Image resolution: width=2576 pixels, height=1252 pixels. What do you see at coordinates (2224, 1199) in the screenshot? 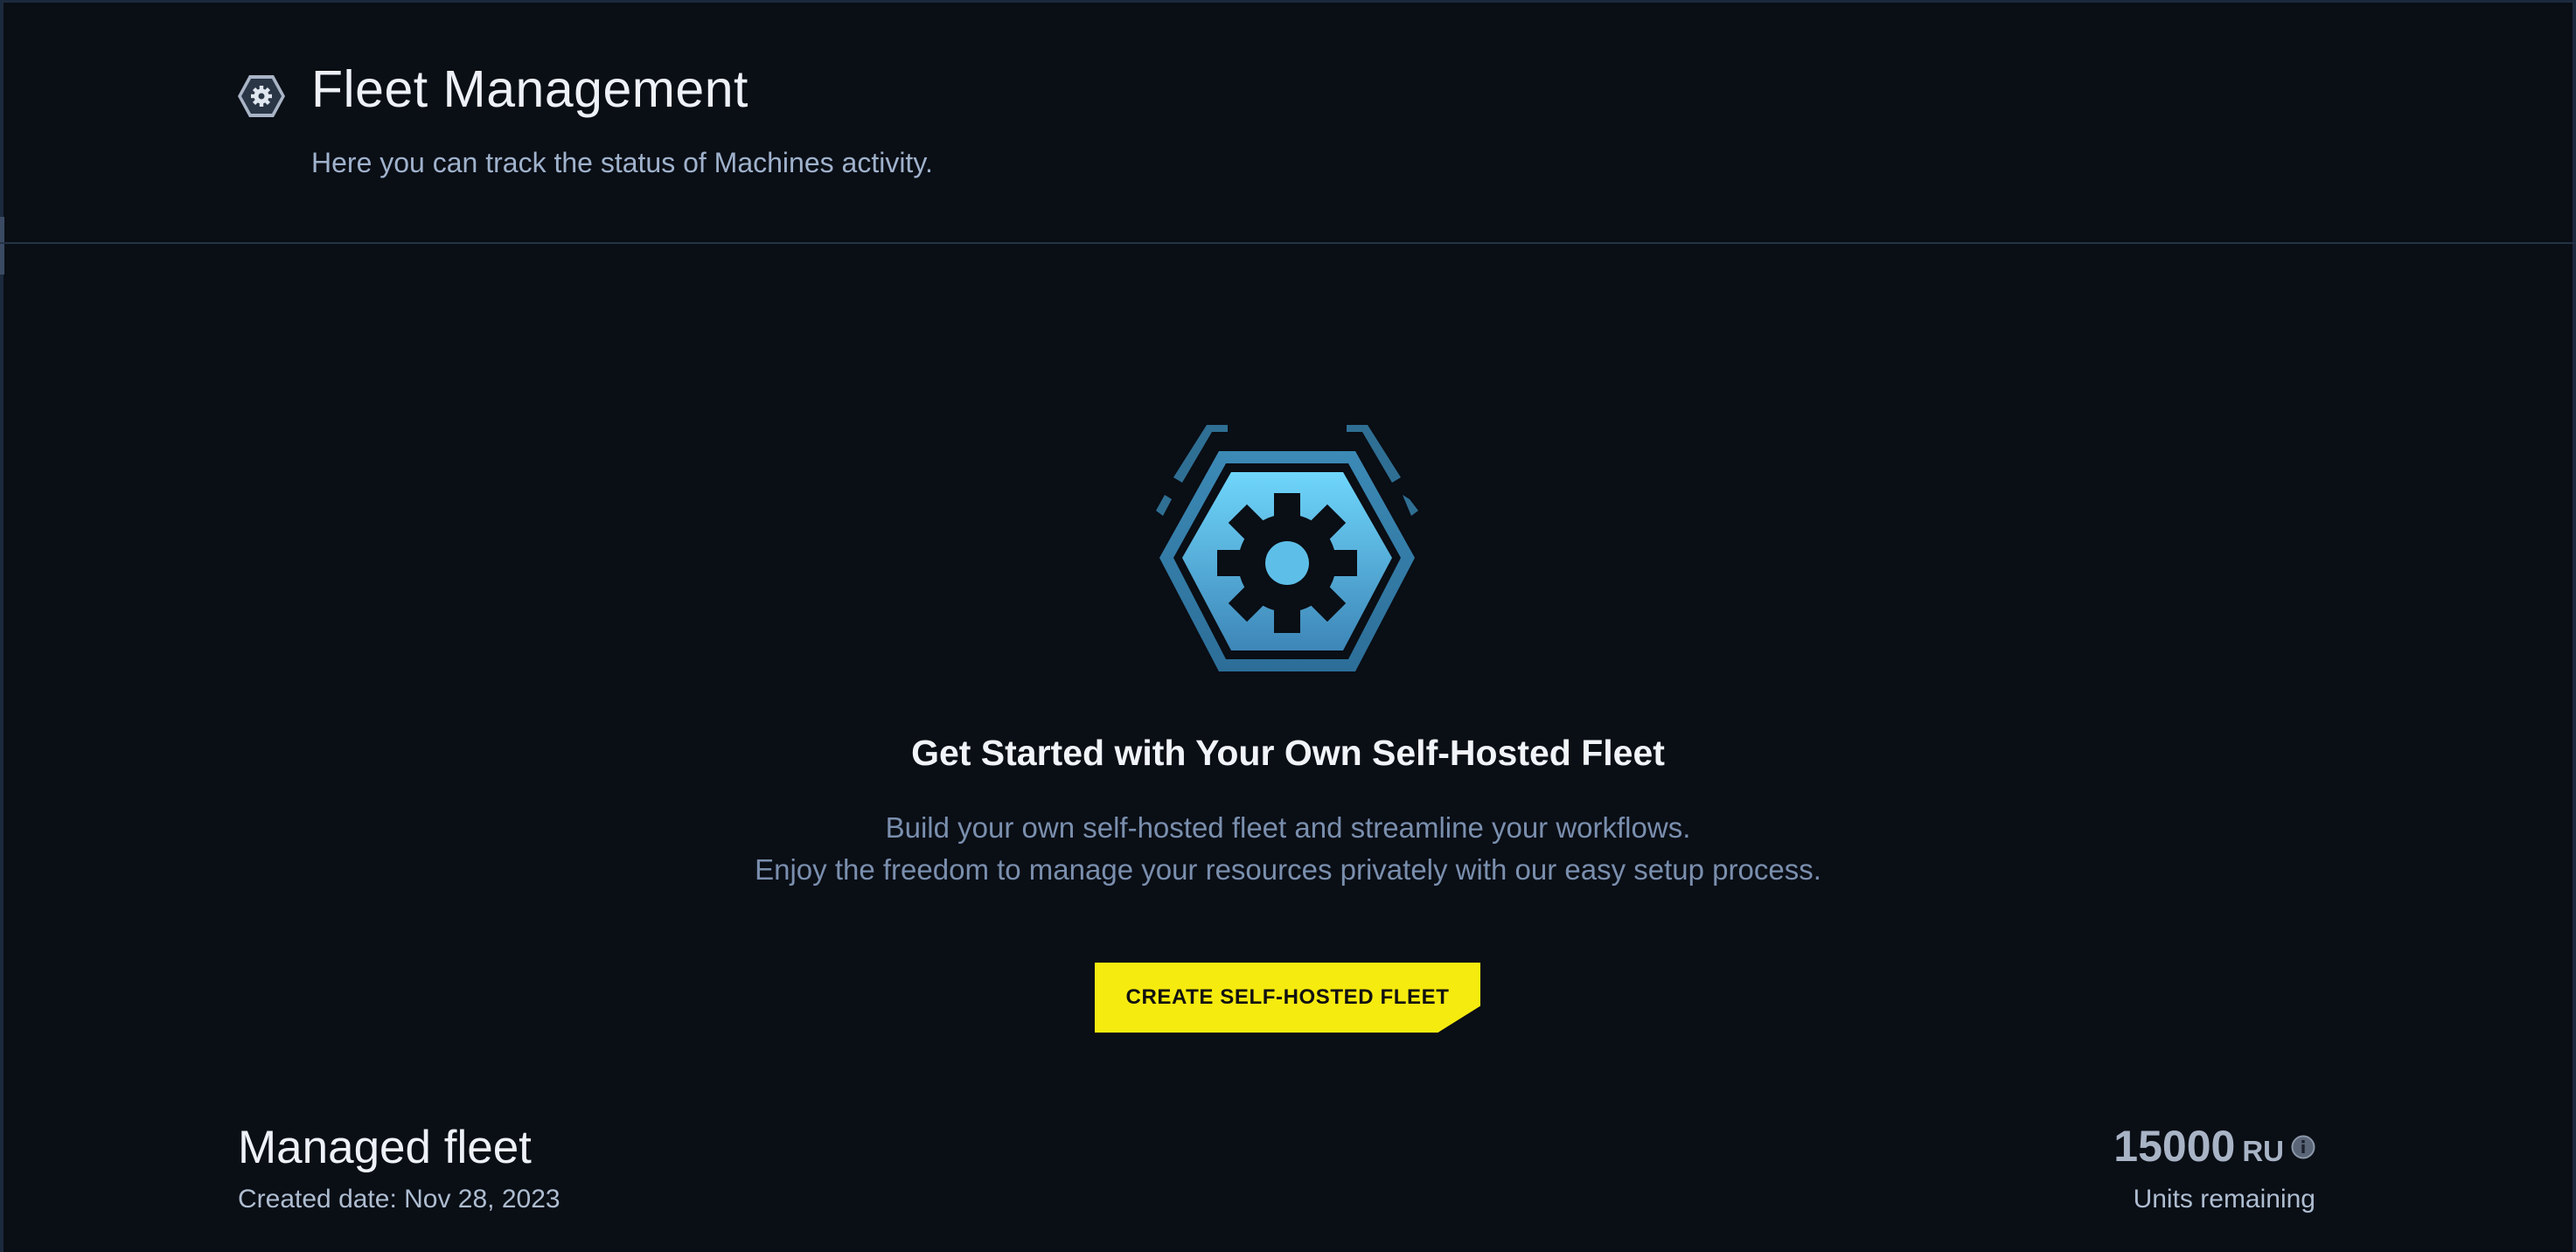
I see `units-remaining-label: Units remaining` at bounding box center [2224, 1199].